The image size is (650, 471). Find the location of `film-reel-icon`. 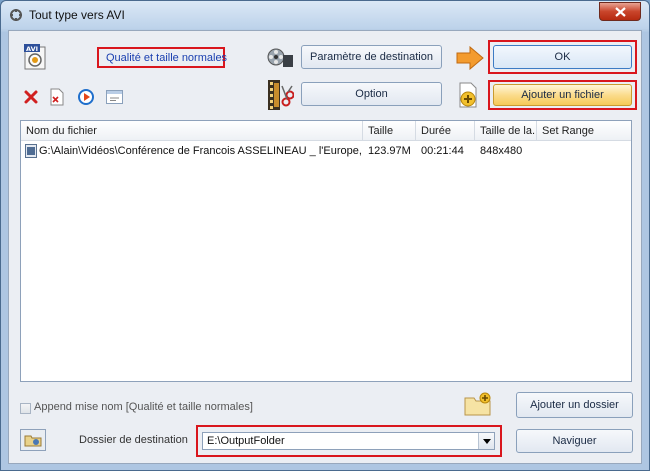

film-reel-icon is located at coordinates (280, 58).